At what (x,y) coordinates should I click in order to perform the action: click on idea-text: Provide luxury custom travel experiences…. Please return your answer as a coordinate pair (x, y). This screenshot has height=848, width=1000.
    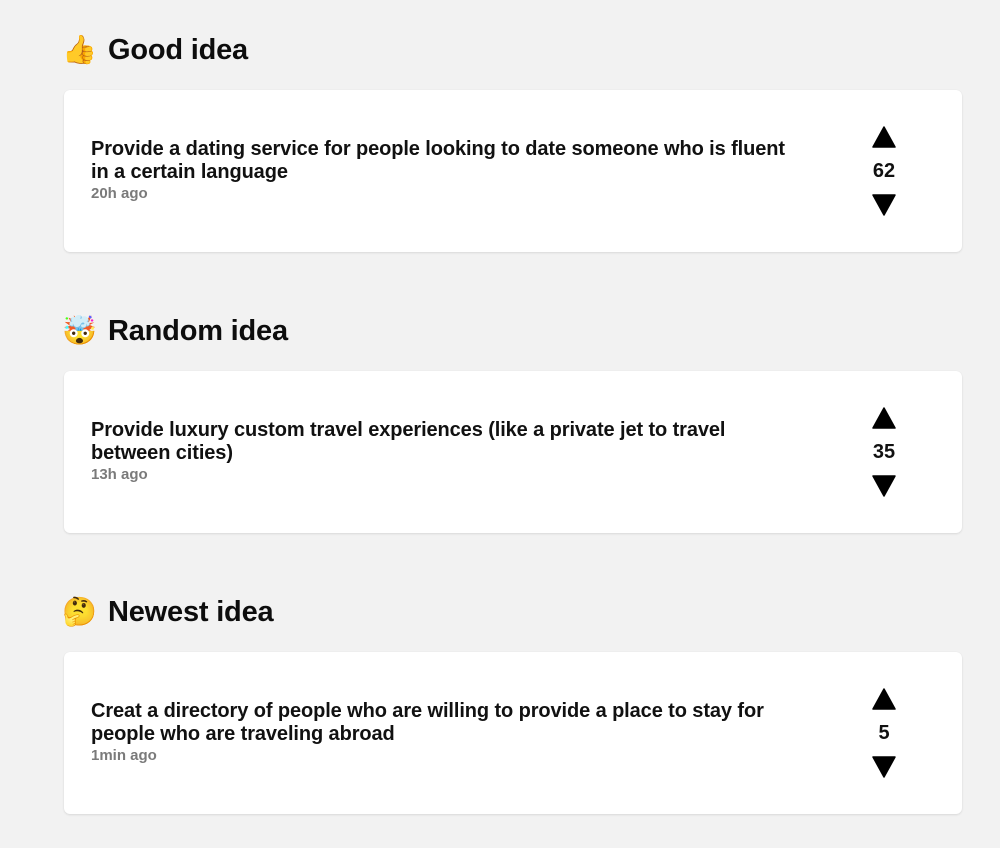
    Looking at the image, I should click on (408, 441).